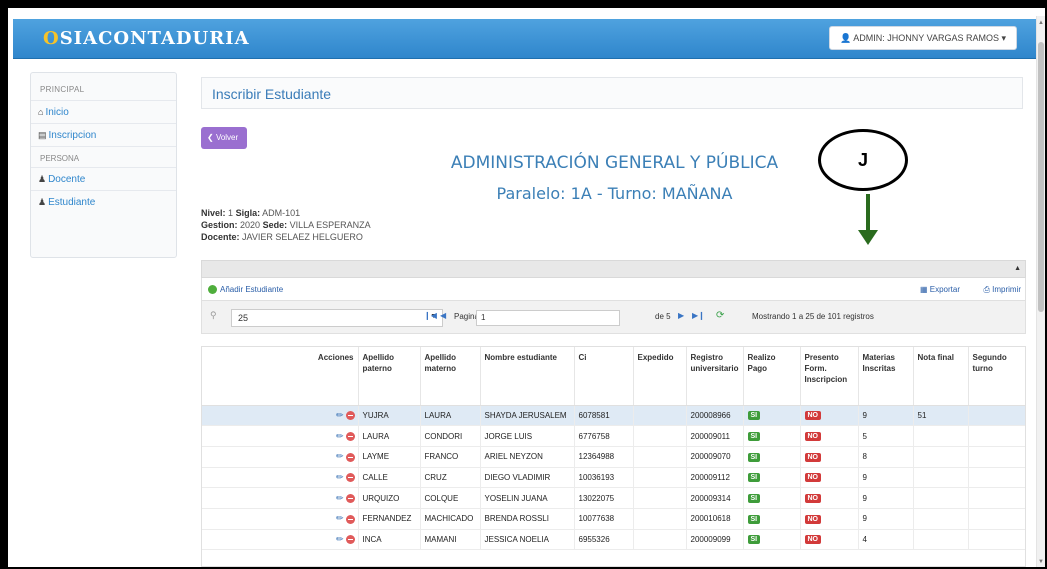 This screenshot has height=569, width=1047. I want to click on cell-materias: 5, so click(886, 436).